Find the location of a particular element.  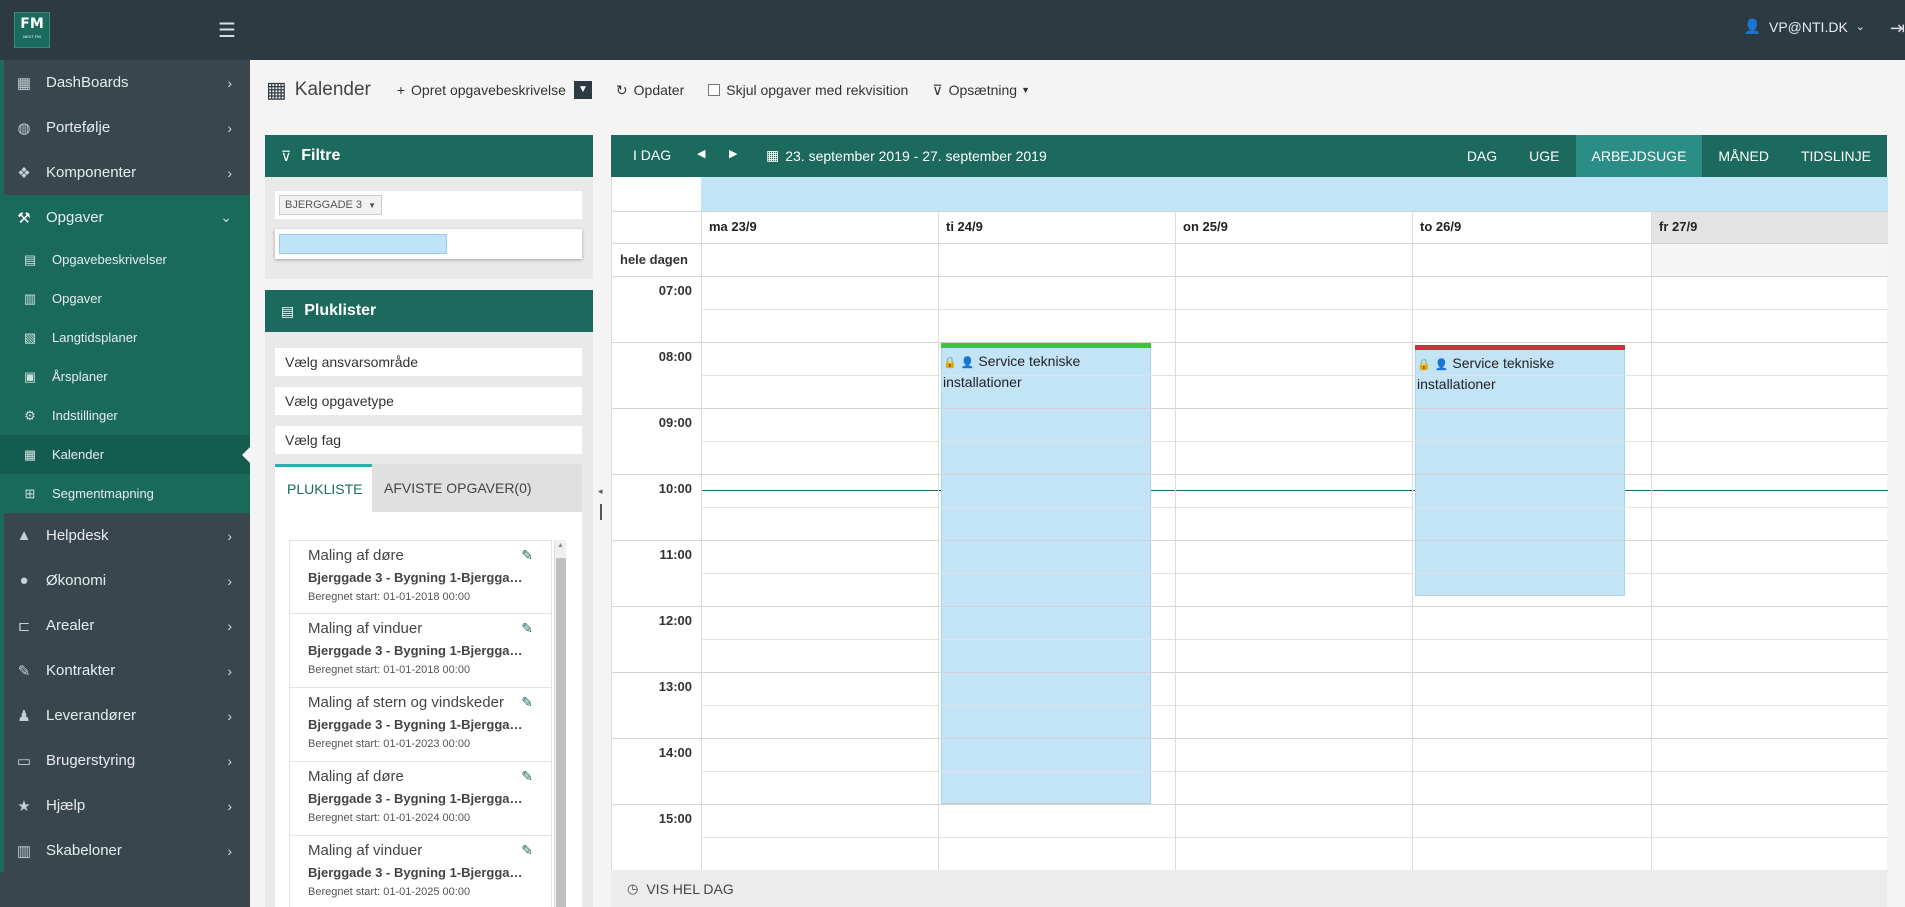

create-dropdown-toggle: ▼ is located at coordinates (582, 90).